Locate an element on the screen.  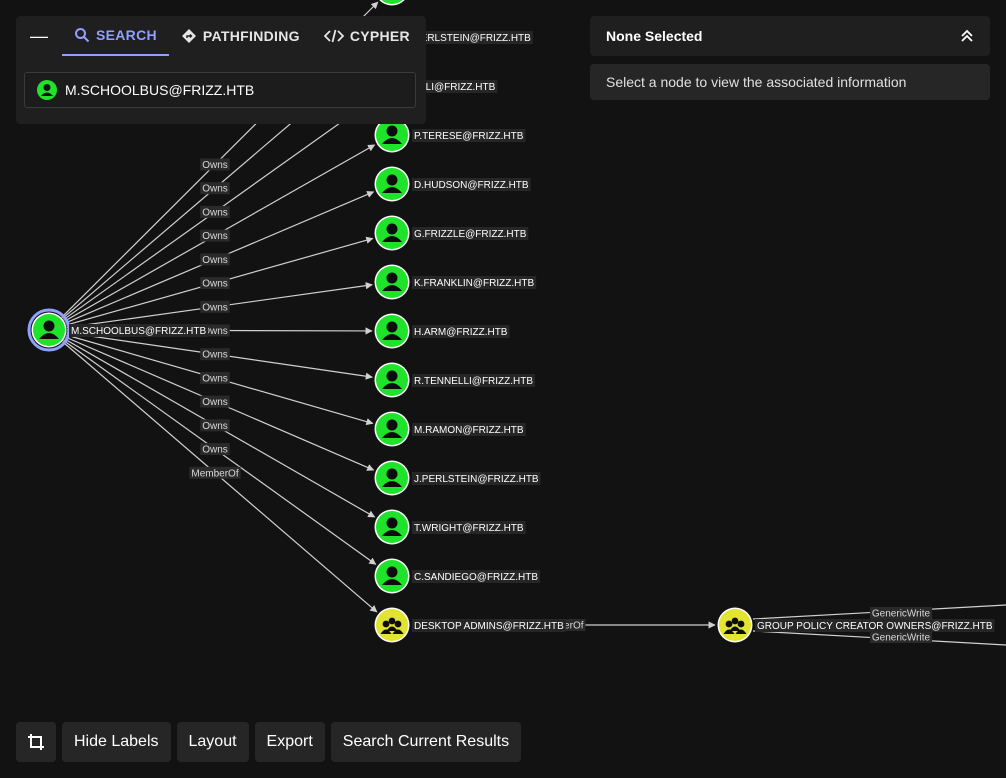
export-button: Export is located at coordinates (289, 742).